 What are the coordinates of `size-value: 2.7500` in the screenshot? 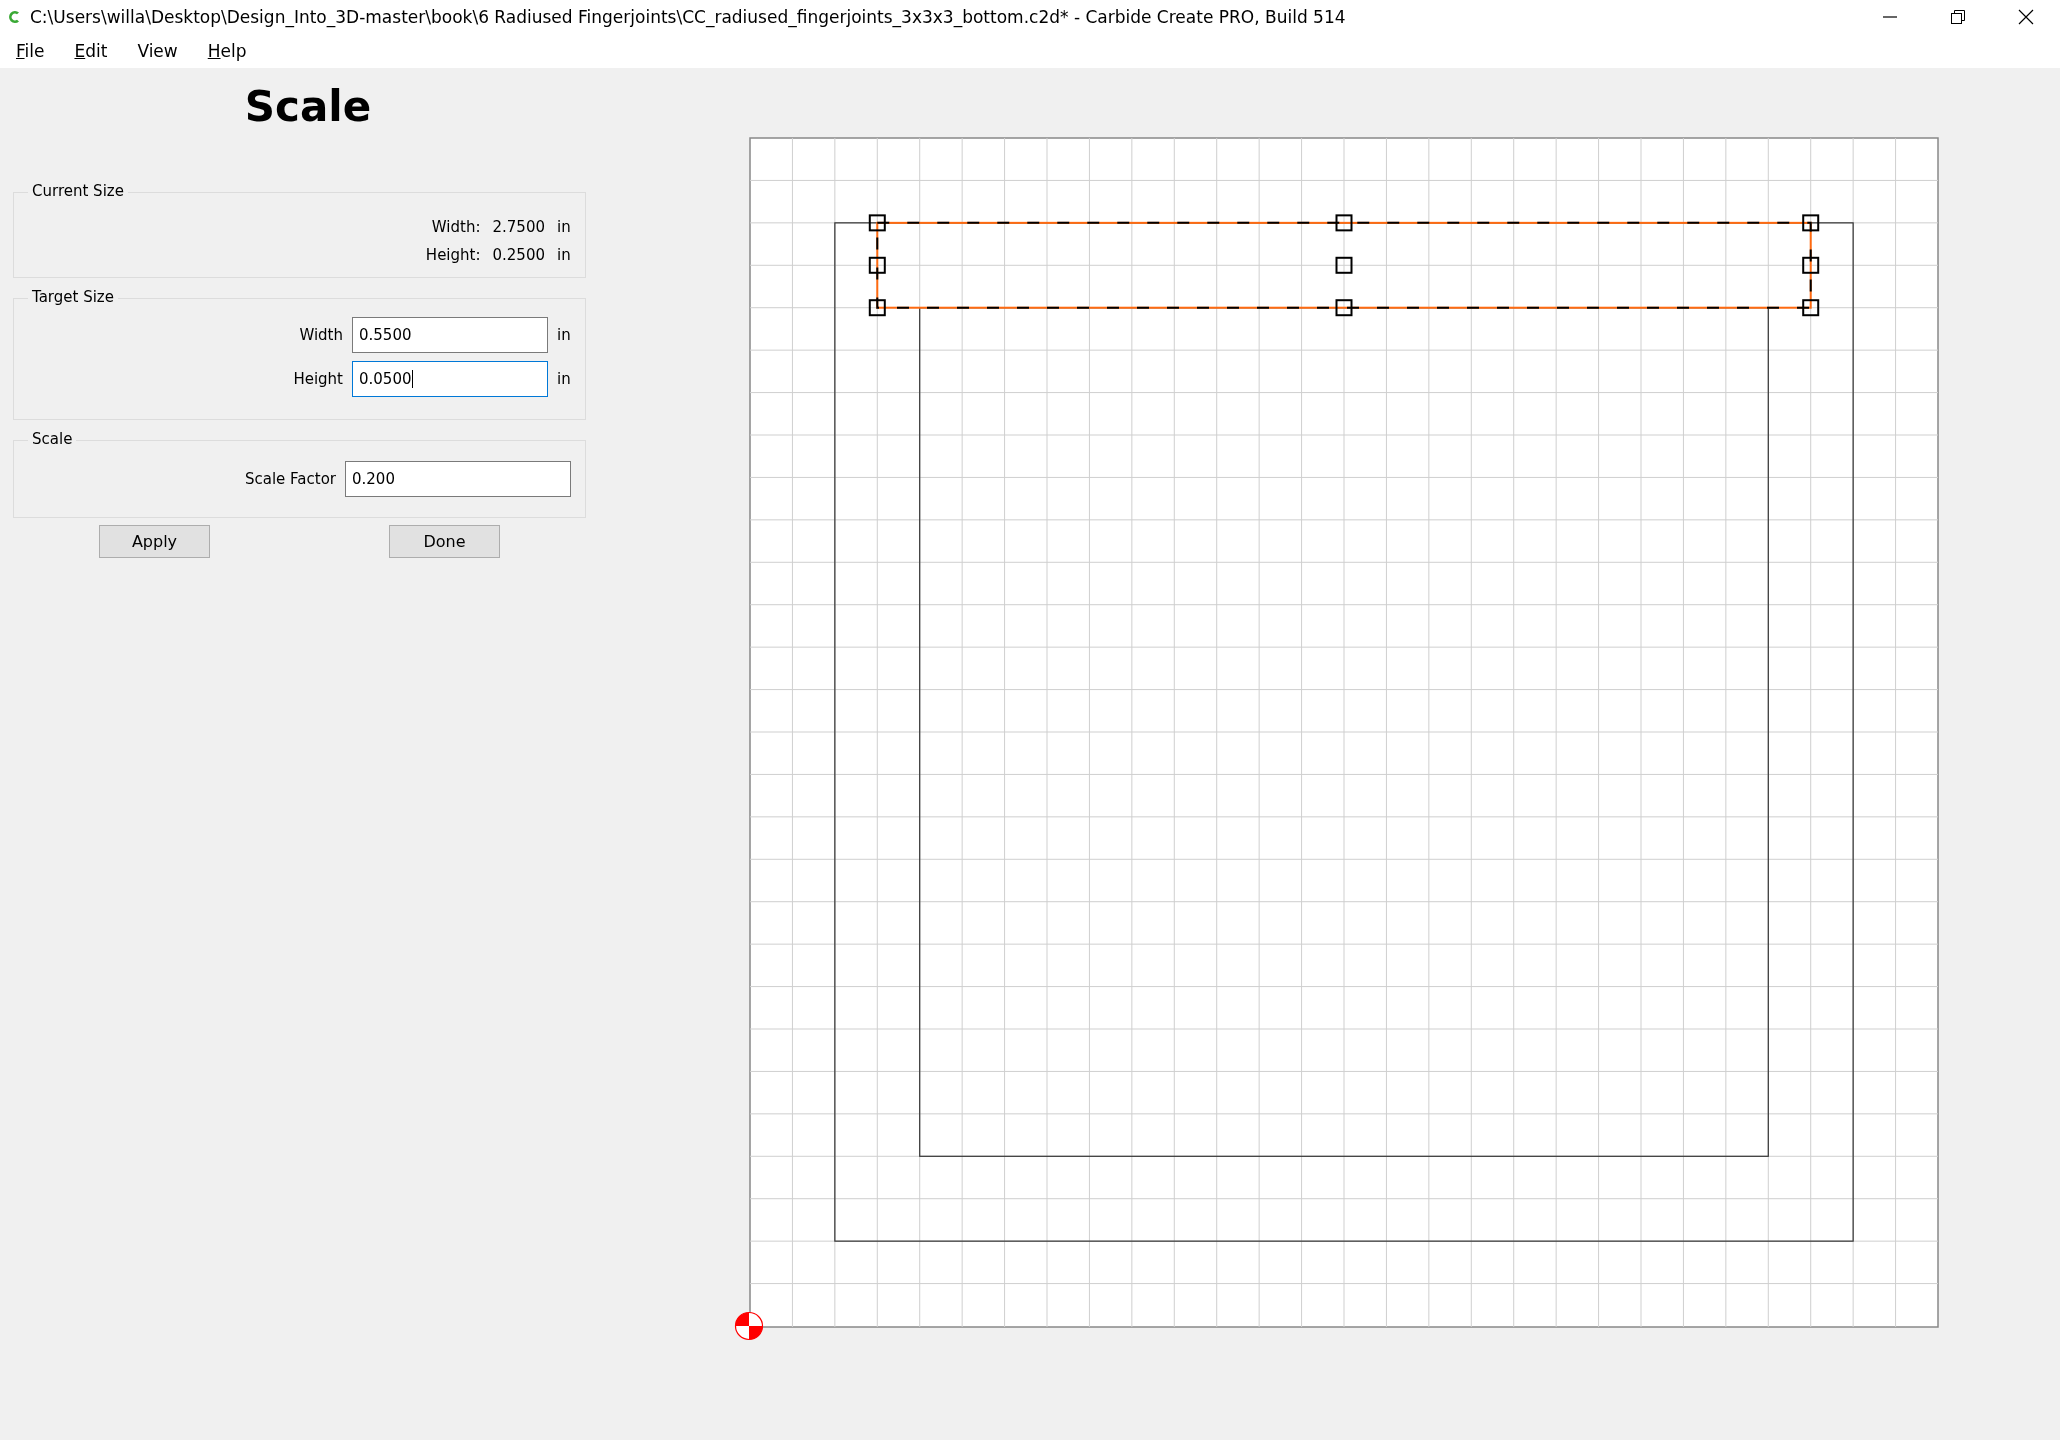 It's located at (518, 227).